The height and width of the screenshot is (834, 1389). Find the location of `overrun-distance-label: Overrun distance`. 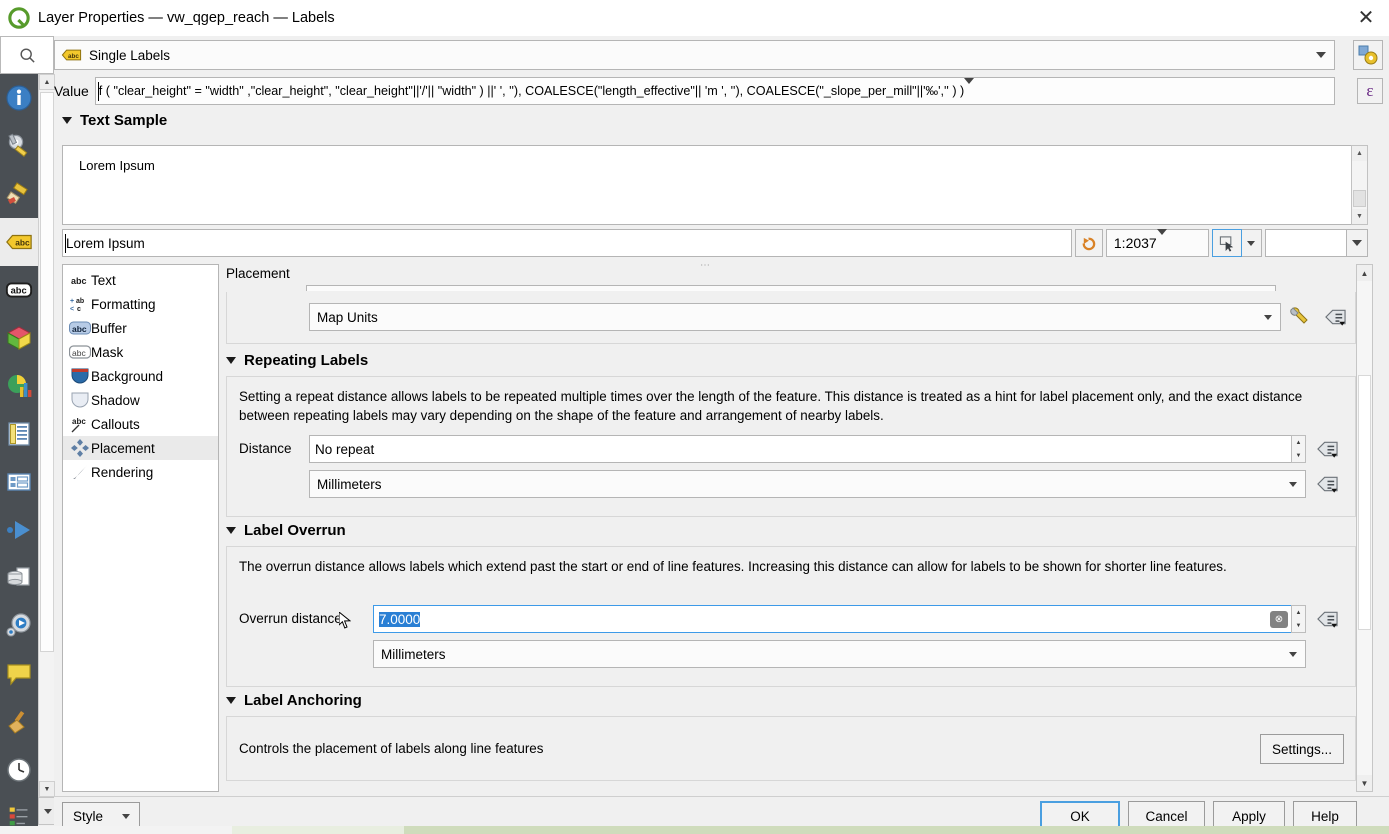

overrun-distance-label: Overrun distance is located at coordinates (290, 618).